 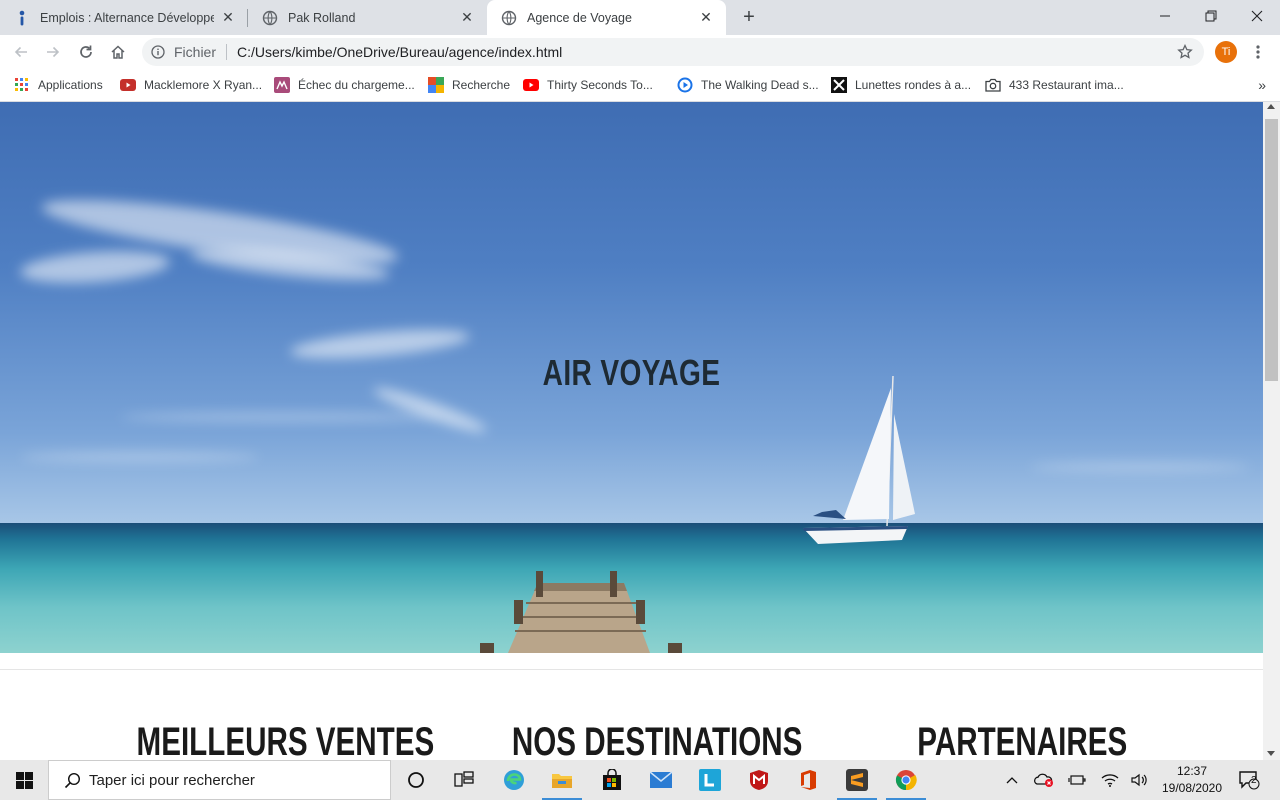 I want to click on tab-title: Agence de Voyage, so click(x=579, y=17).